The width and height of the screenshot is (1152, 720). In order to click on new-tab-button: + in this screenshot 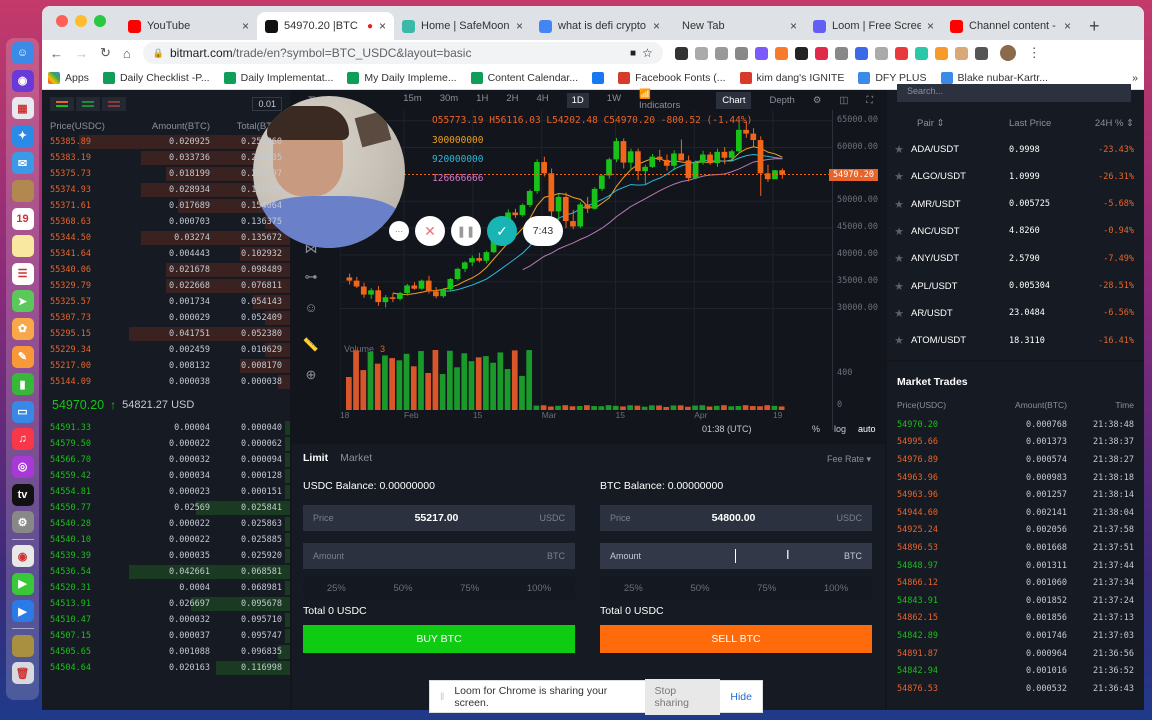, I will do `click(1094, 26)`.